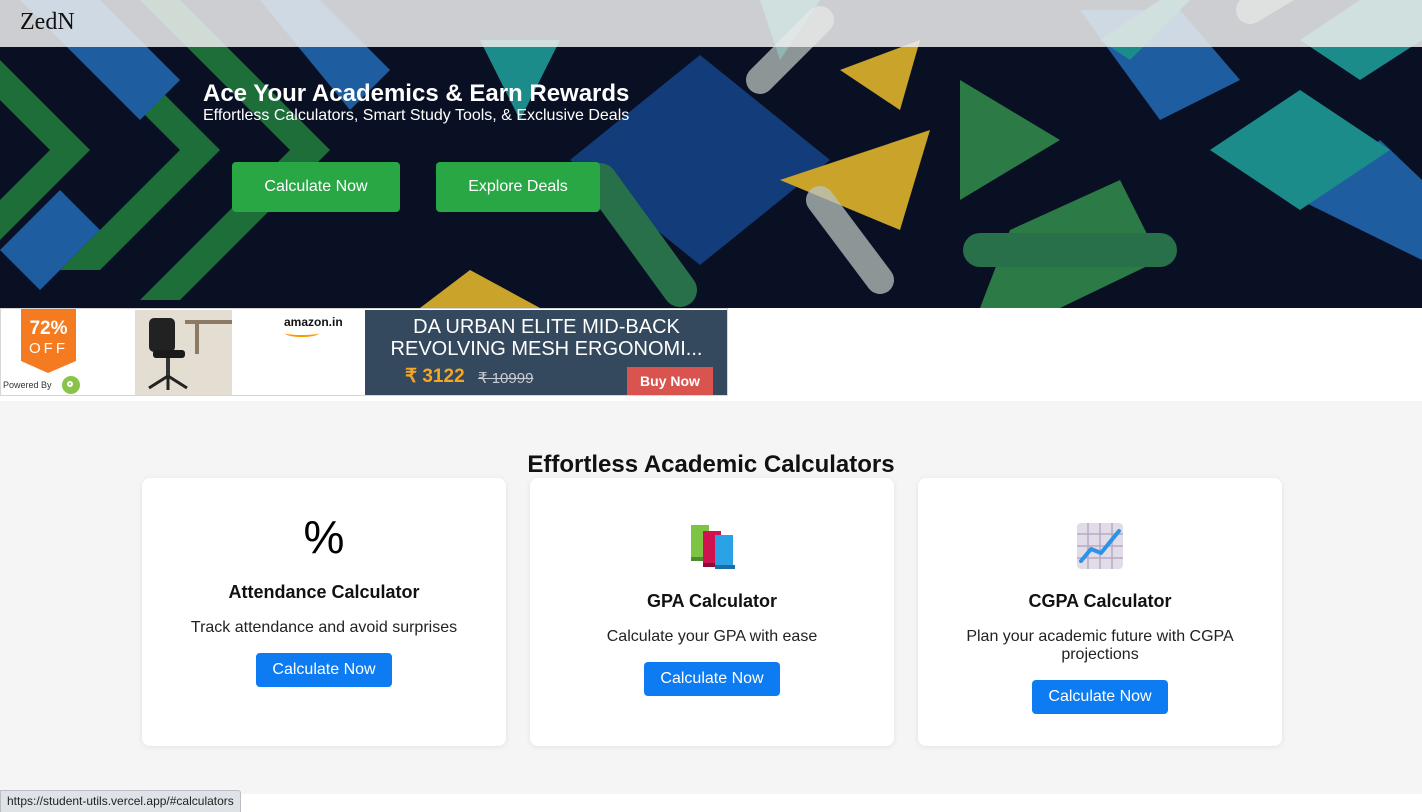  I want to click on hero-calculate-now-button: Calculate Now, so click(316, 187).